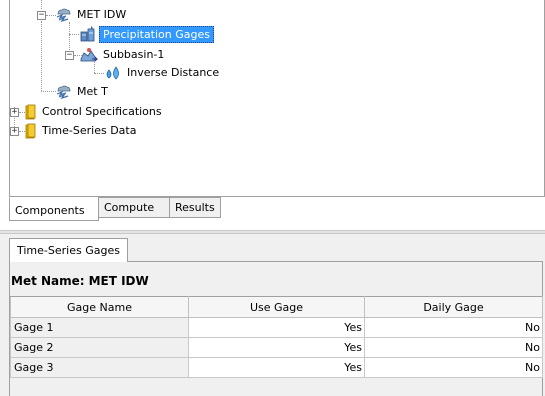 The width and height of the screenshot is (545, 396). What do you see at coordinates (134, 207) in the screenshot?
I see `tab-compute: Compute` at bounding box center [134, 207].